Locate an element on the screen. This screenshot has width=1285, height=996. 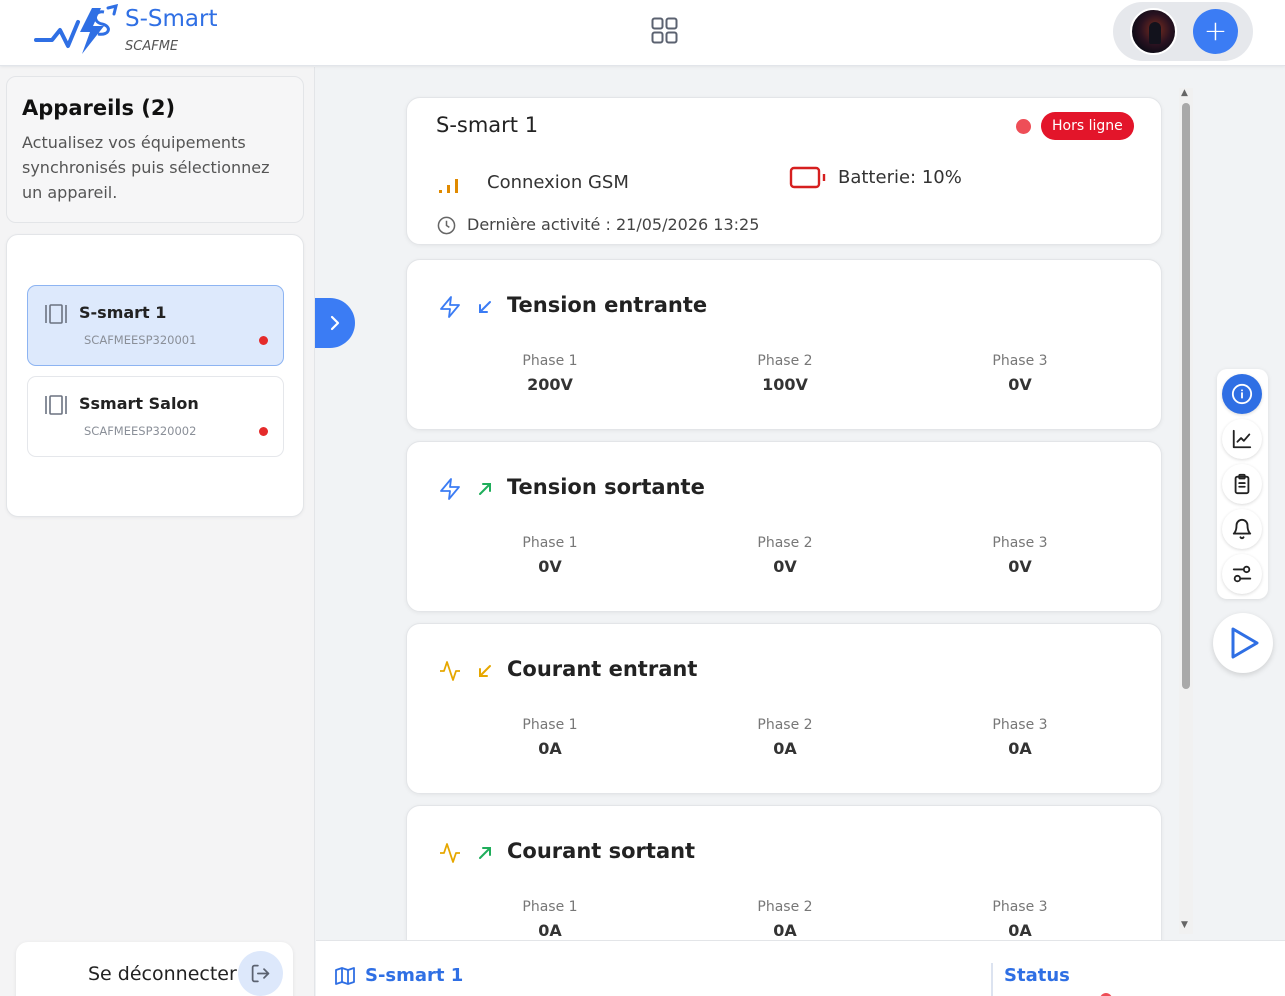
report-button is located at coordinates (1242, 484).